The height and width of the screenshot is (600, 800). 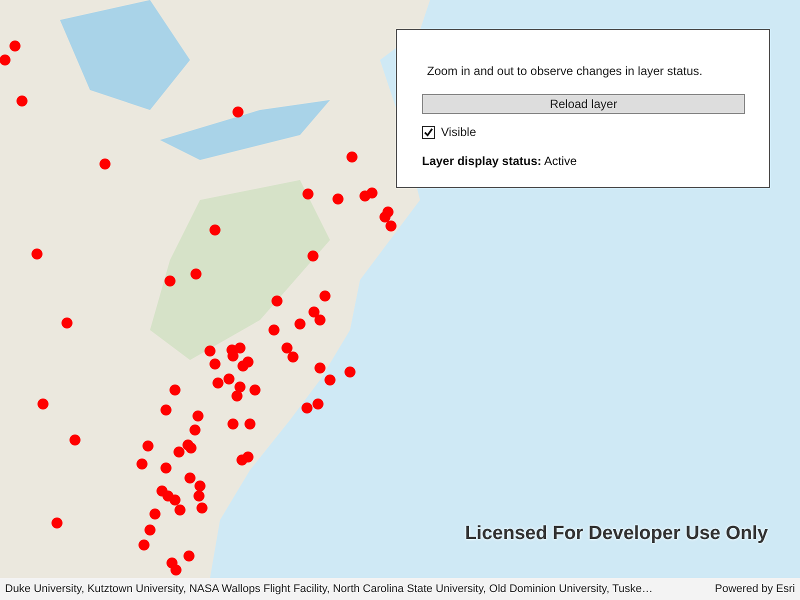 I want to click on license-notice: Licensed For Developer Use Only, so click(x=616, y=534).